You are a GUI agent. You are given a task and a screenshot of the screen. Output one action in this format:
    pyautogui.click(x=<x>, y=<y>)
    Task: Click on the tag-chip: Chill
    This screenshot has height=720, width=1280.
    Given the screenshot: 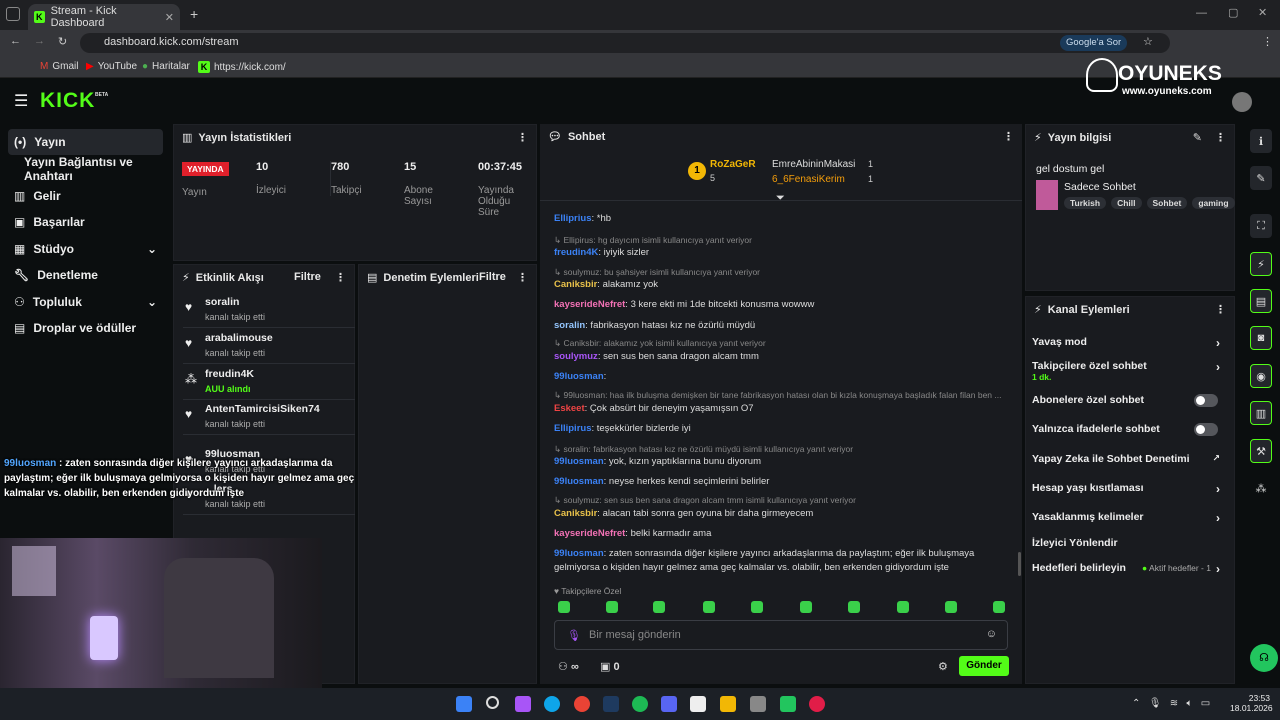 What is the action you would take?
    pyautogui.click(x=1126, y=203)
    